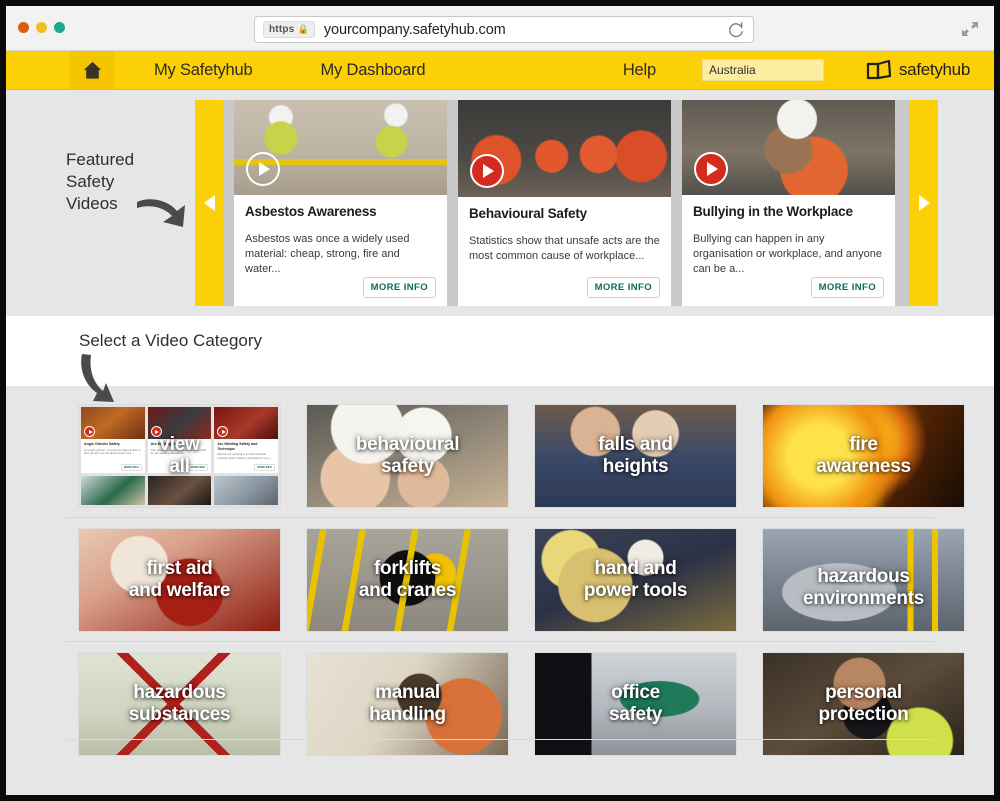  I want to click on featured-card-title: Asbestos Awareness, so click(311, 211).